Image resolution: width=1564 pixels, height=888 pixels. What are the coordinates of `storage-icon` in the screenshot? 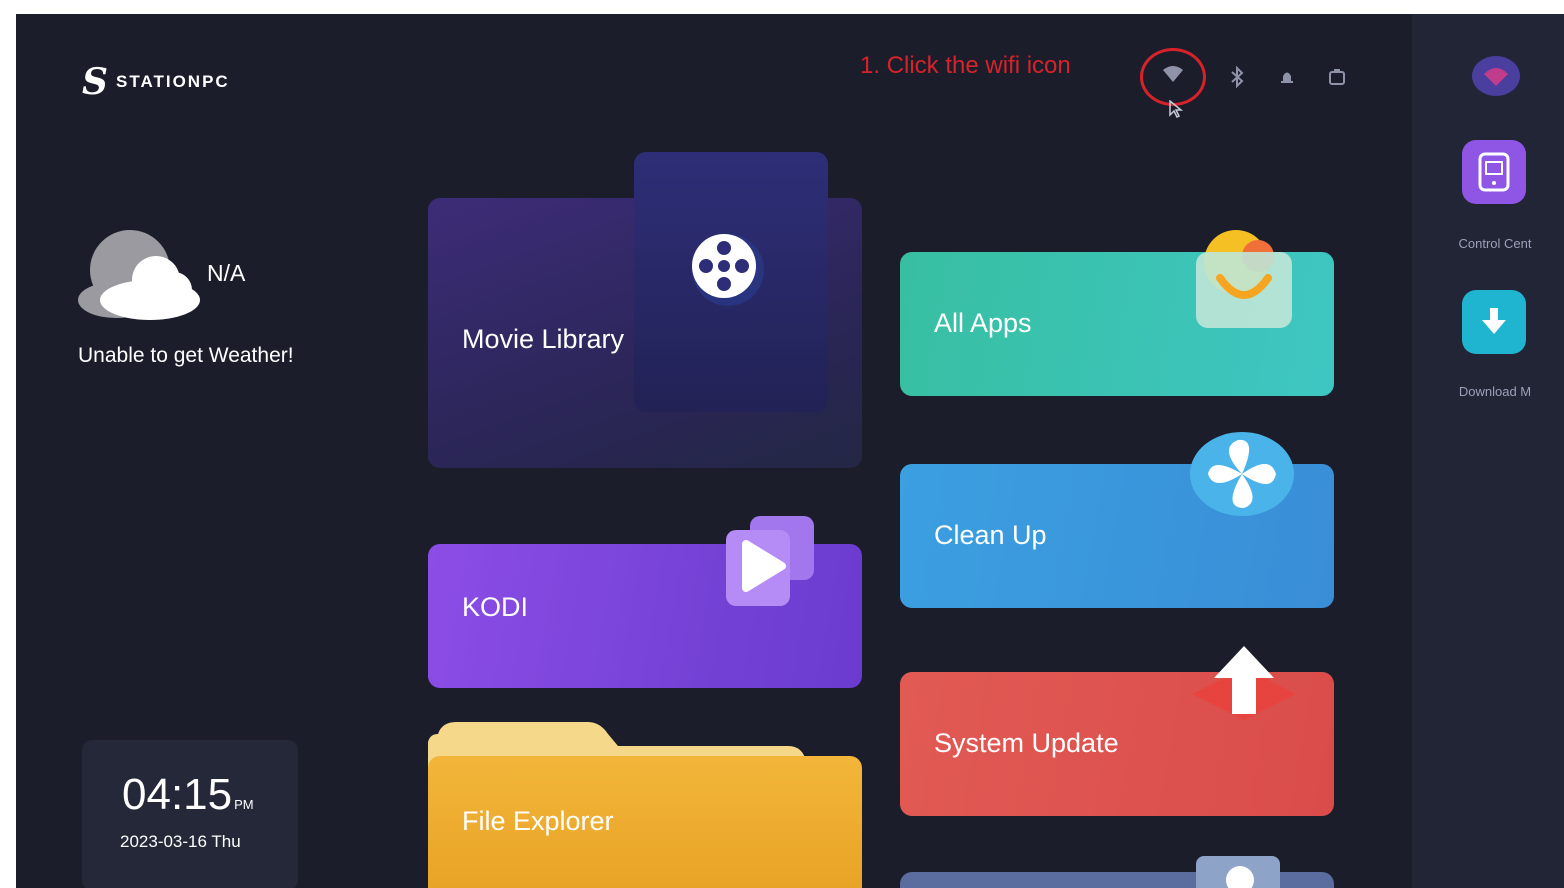 It's located at (1337, 79).